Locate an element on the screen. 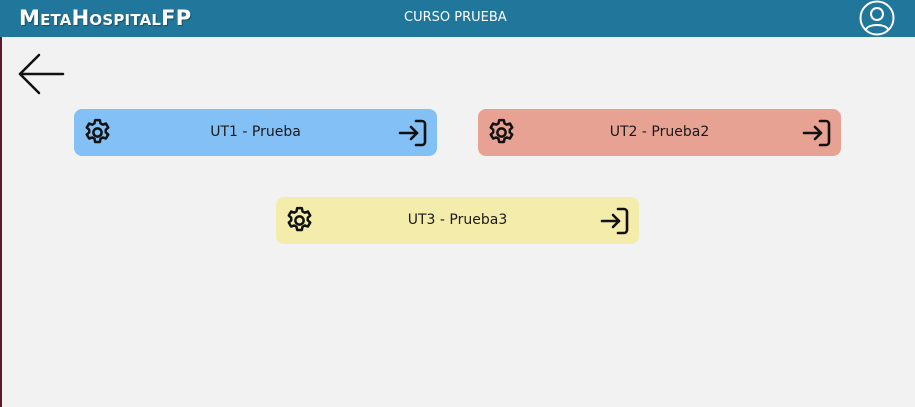 The width and height of the screenshot is (915, 407). back-button is located at coordinates (41, 74).